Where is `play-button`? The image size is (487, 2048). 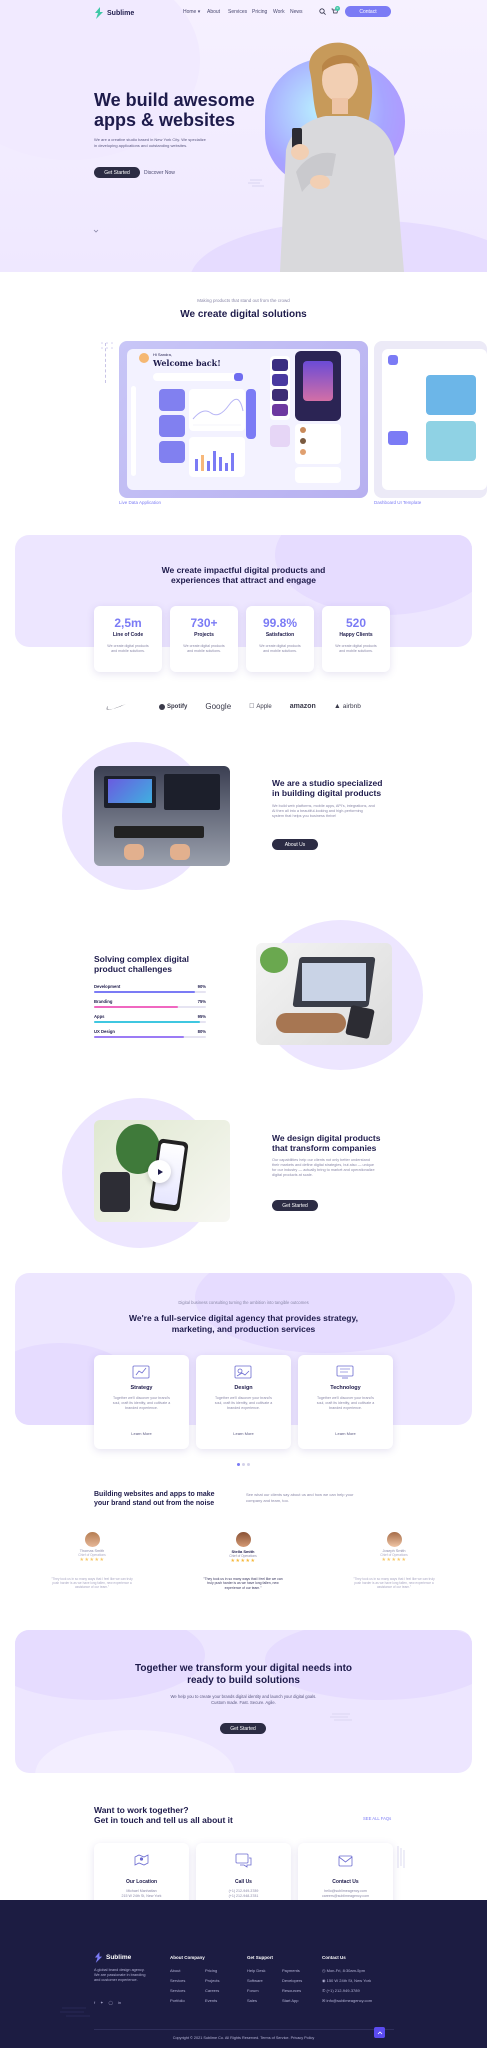
play-button is located at coordinates (159, 1171).